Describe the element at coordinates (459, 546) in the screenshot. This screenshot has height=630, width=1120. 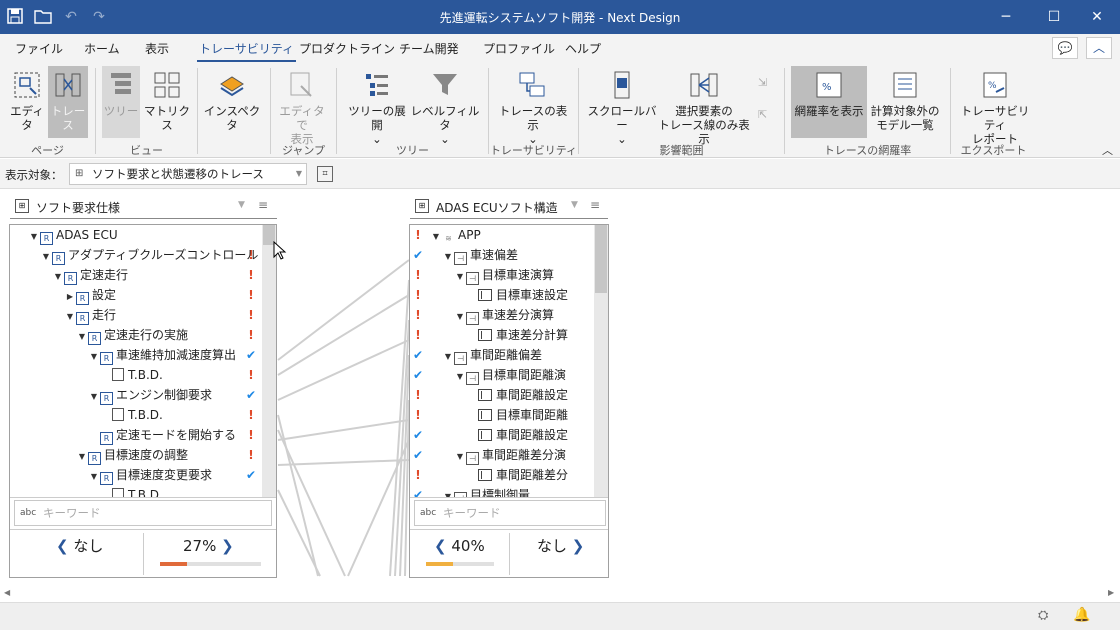
I see `right-prev-button: ❮ 40%` at that location.